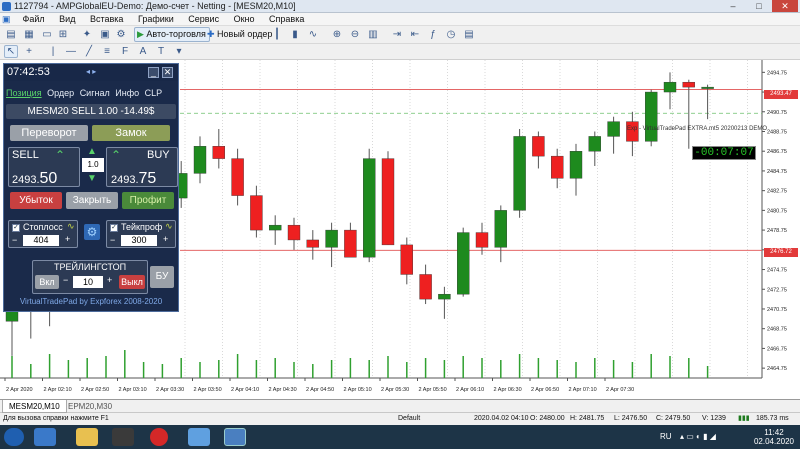 Image resolution: width=800 pixels, height=449 pixels. What do you see at coordinates (92, 151) in the screenshot?
I see `lot-up-icon: ▲` at bounding box center [92, 151].